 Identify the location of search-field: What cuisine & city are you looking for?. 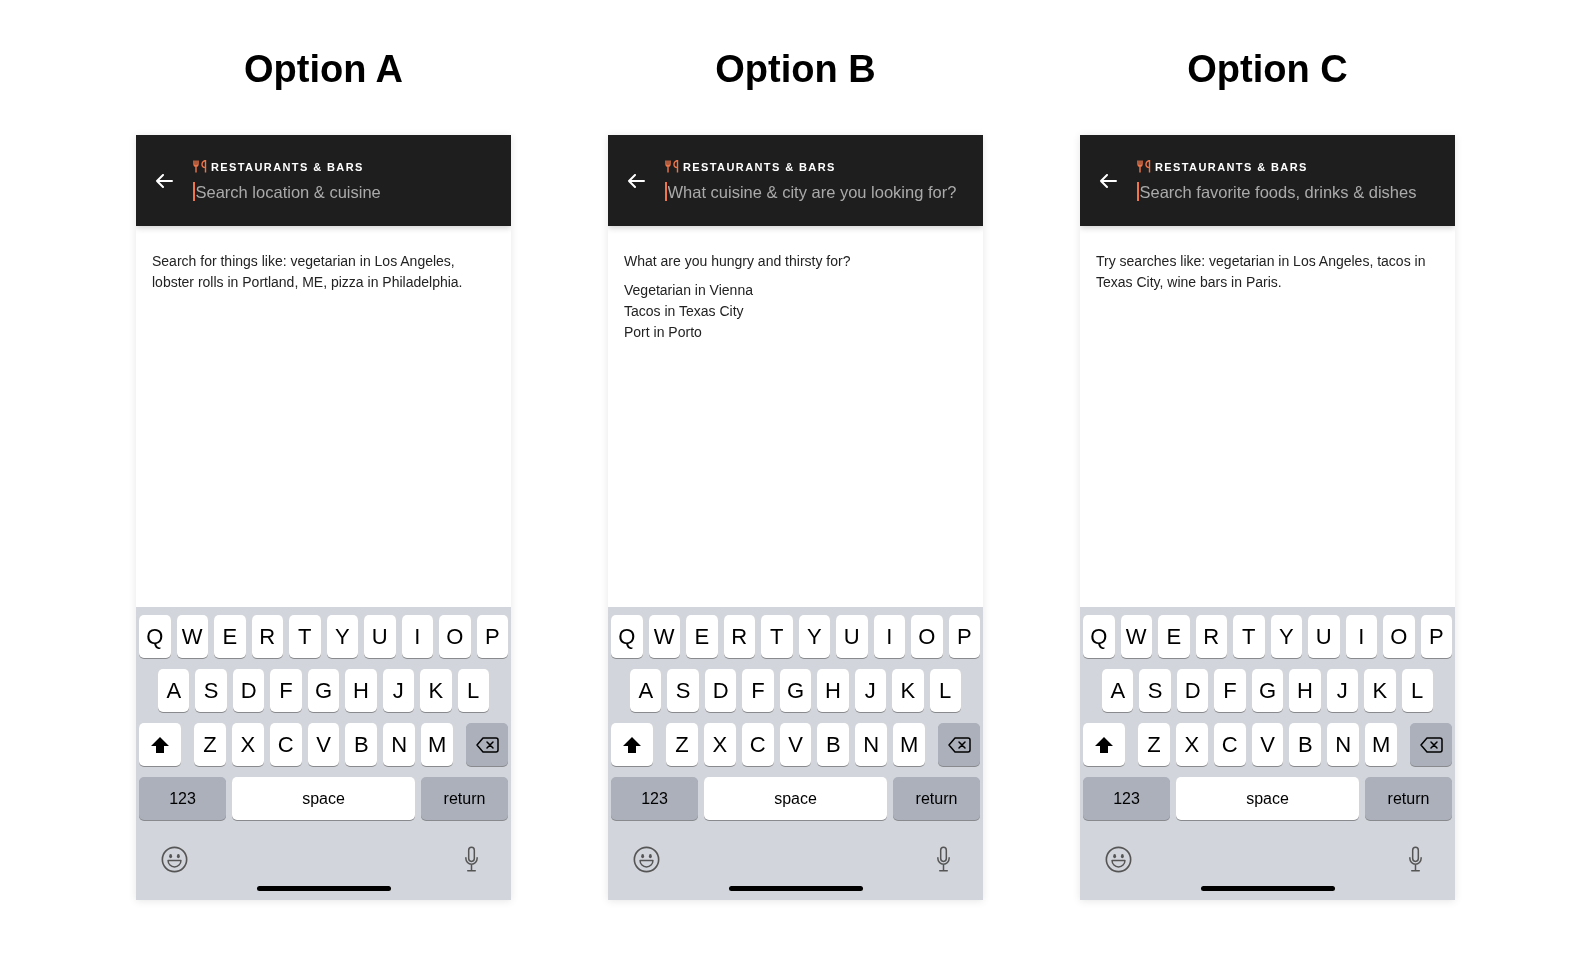
(819, 191).